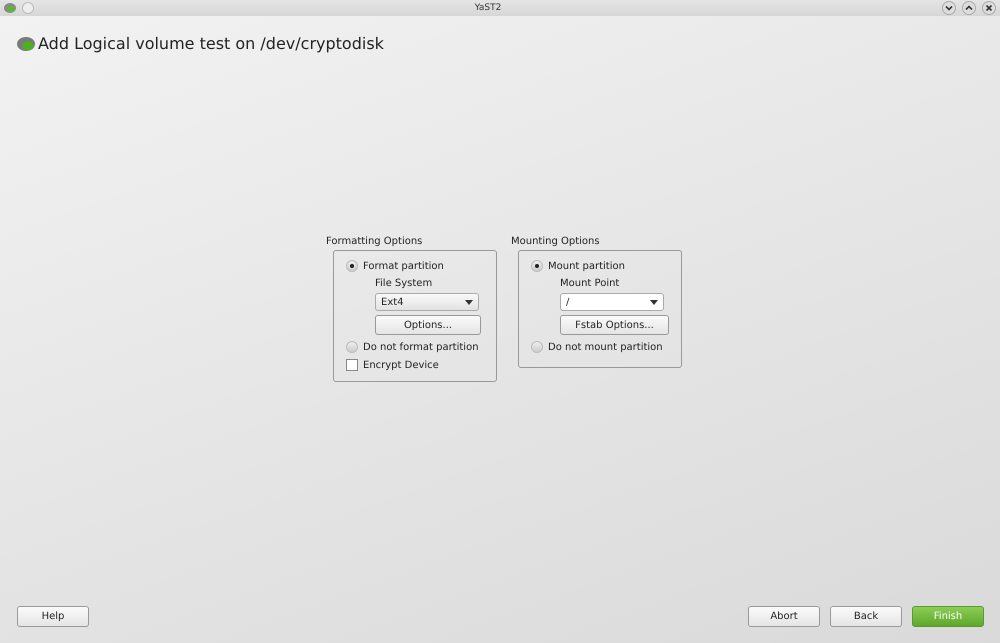  What do you see at coordinates (403, 266) in the screenshot?
I see `radio-label: Format partition` at bounding box center [403, 266].